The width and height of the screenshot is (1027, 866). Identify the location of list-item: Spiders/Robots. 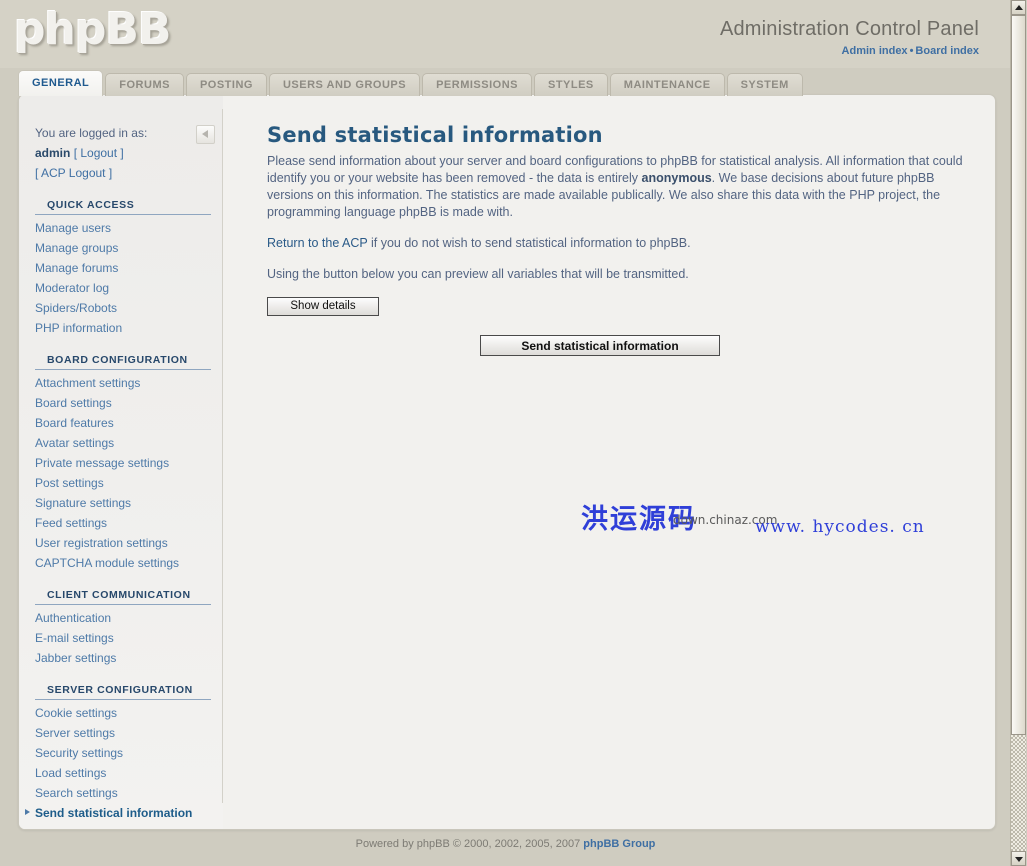
(121, 308).